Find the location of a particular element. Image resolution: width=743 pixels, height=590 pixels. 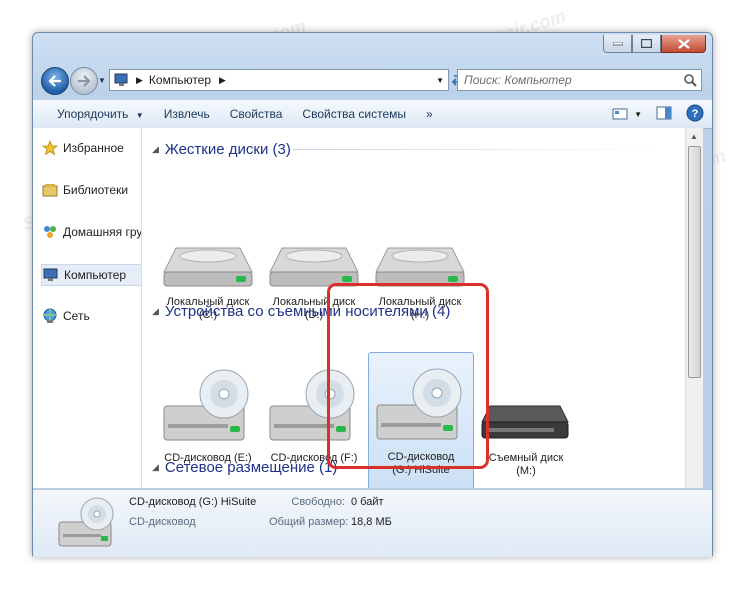

minimize-icon is located at coordinates (617, 43).